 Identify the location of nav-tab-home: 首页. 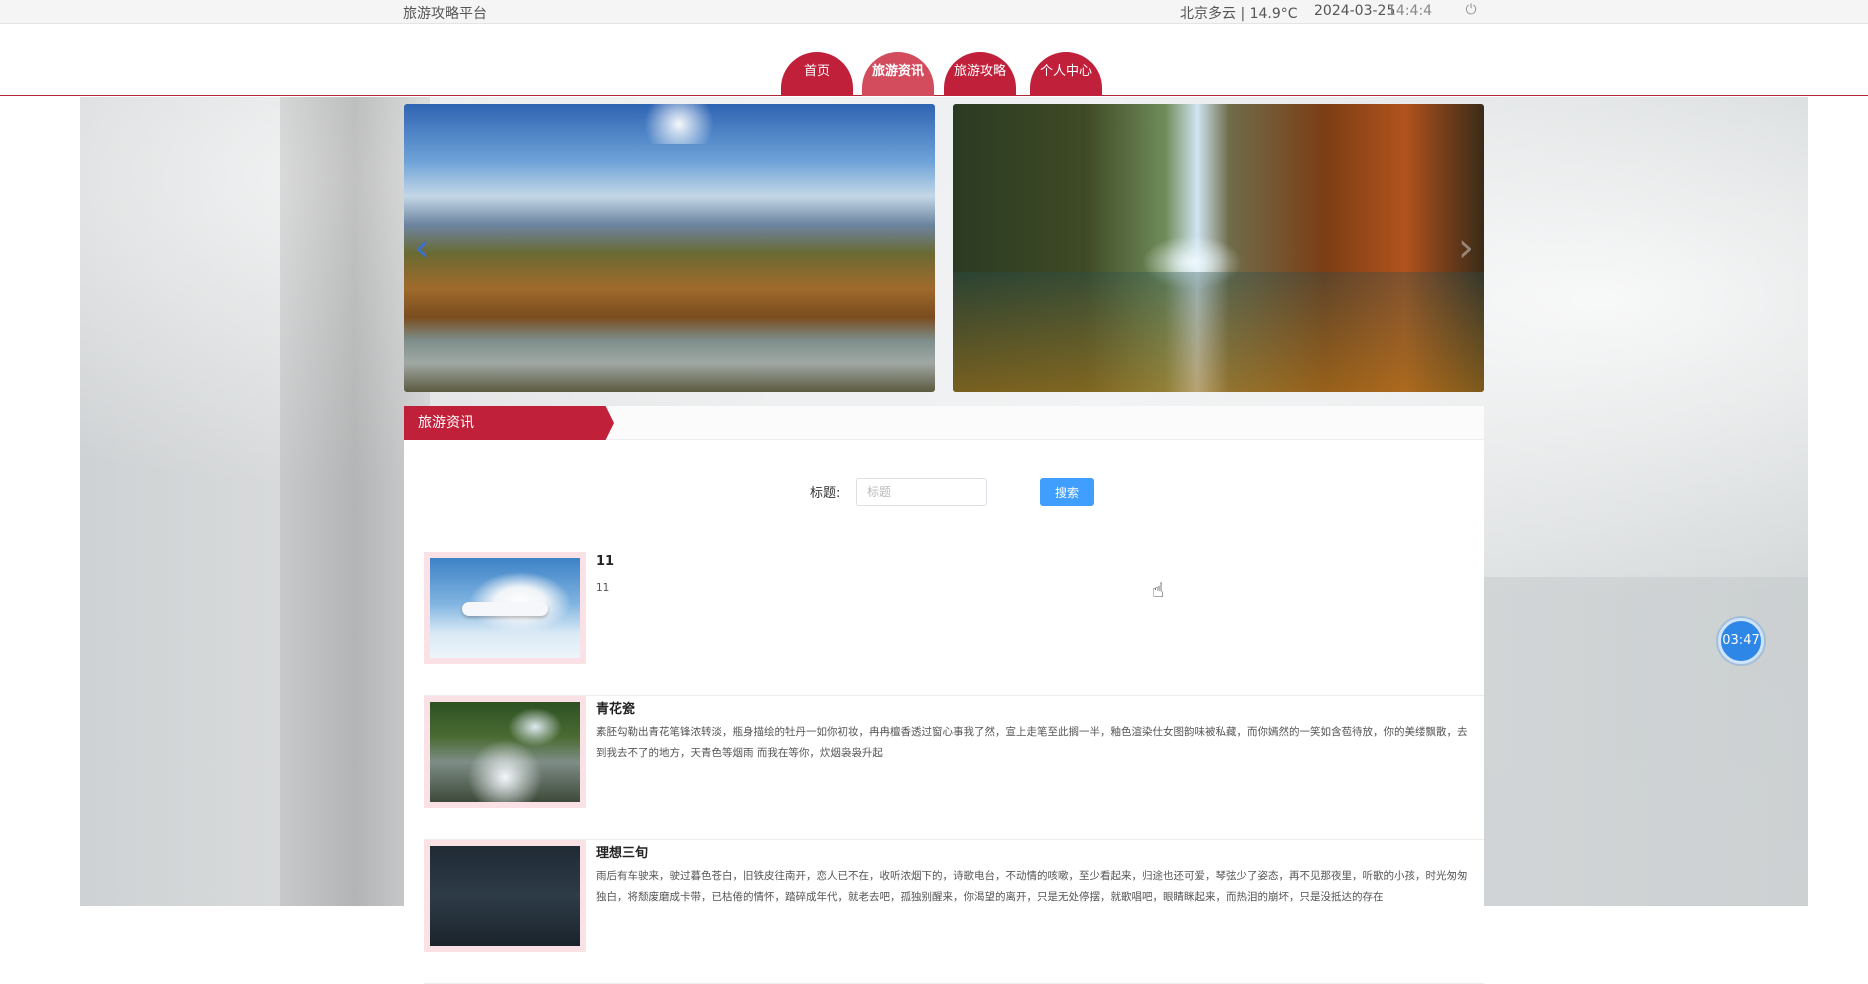
(817, 74).